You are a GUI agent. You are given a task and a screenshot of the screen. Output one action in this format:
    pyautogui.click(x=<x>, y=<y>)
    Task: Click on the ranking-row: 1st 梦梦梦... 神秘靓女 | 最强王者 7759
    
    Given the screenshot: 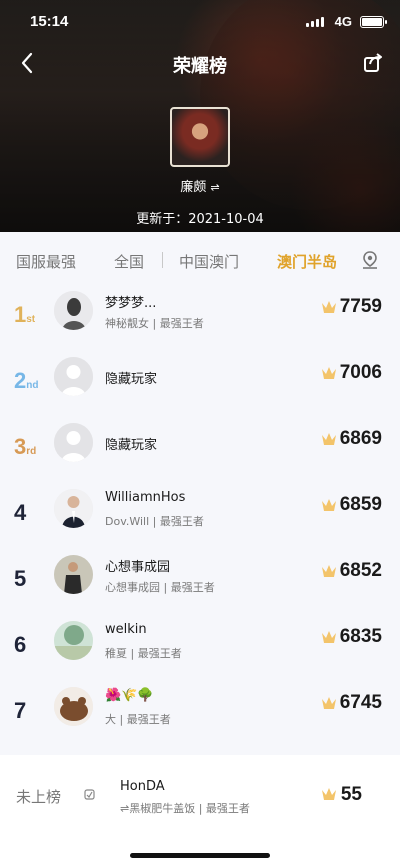 What is the action you would take?
    pyautogui.click(x=200, y=323)
    